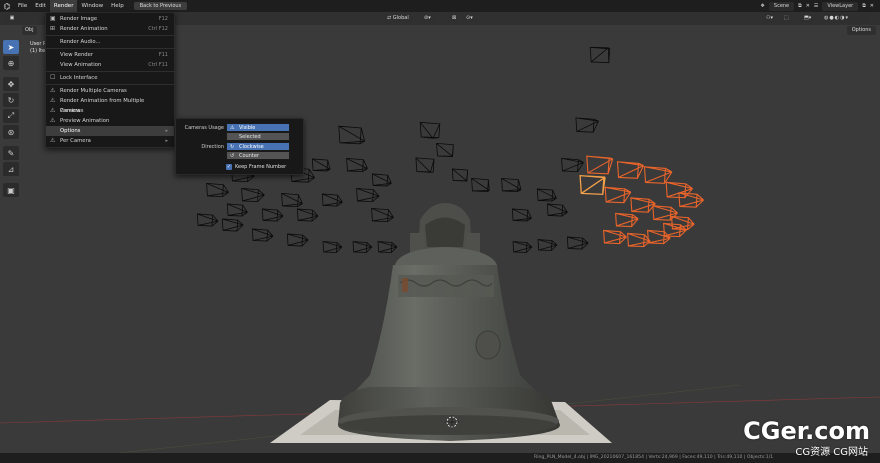 This screenshot has width=880, height=463. What do you see at coordinates (110, 131) in the screenshot?
I see `menu-item-options: Options ▸` at bounding box center [110, 131].